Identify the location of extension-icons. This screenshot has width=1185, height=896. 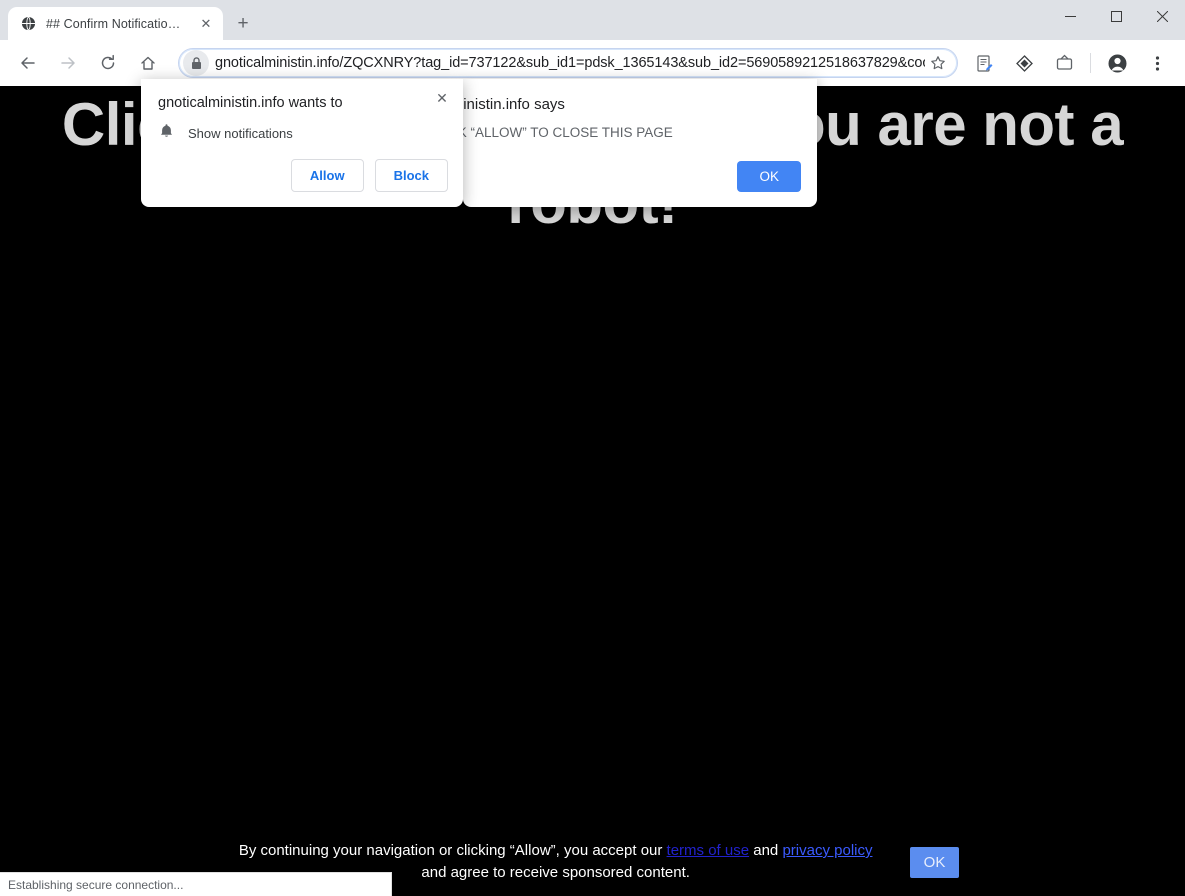
(1070, 63).